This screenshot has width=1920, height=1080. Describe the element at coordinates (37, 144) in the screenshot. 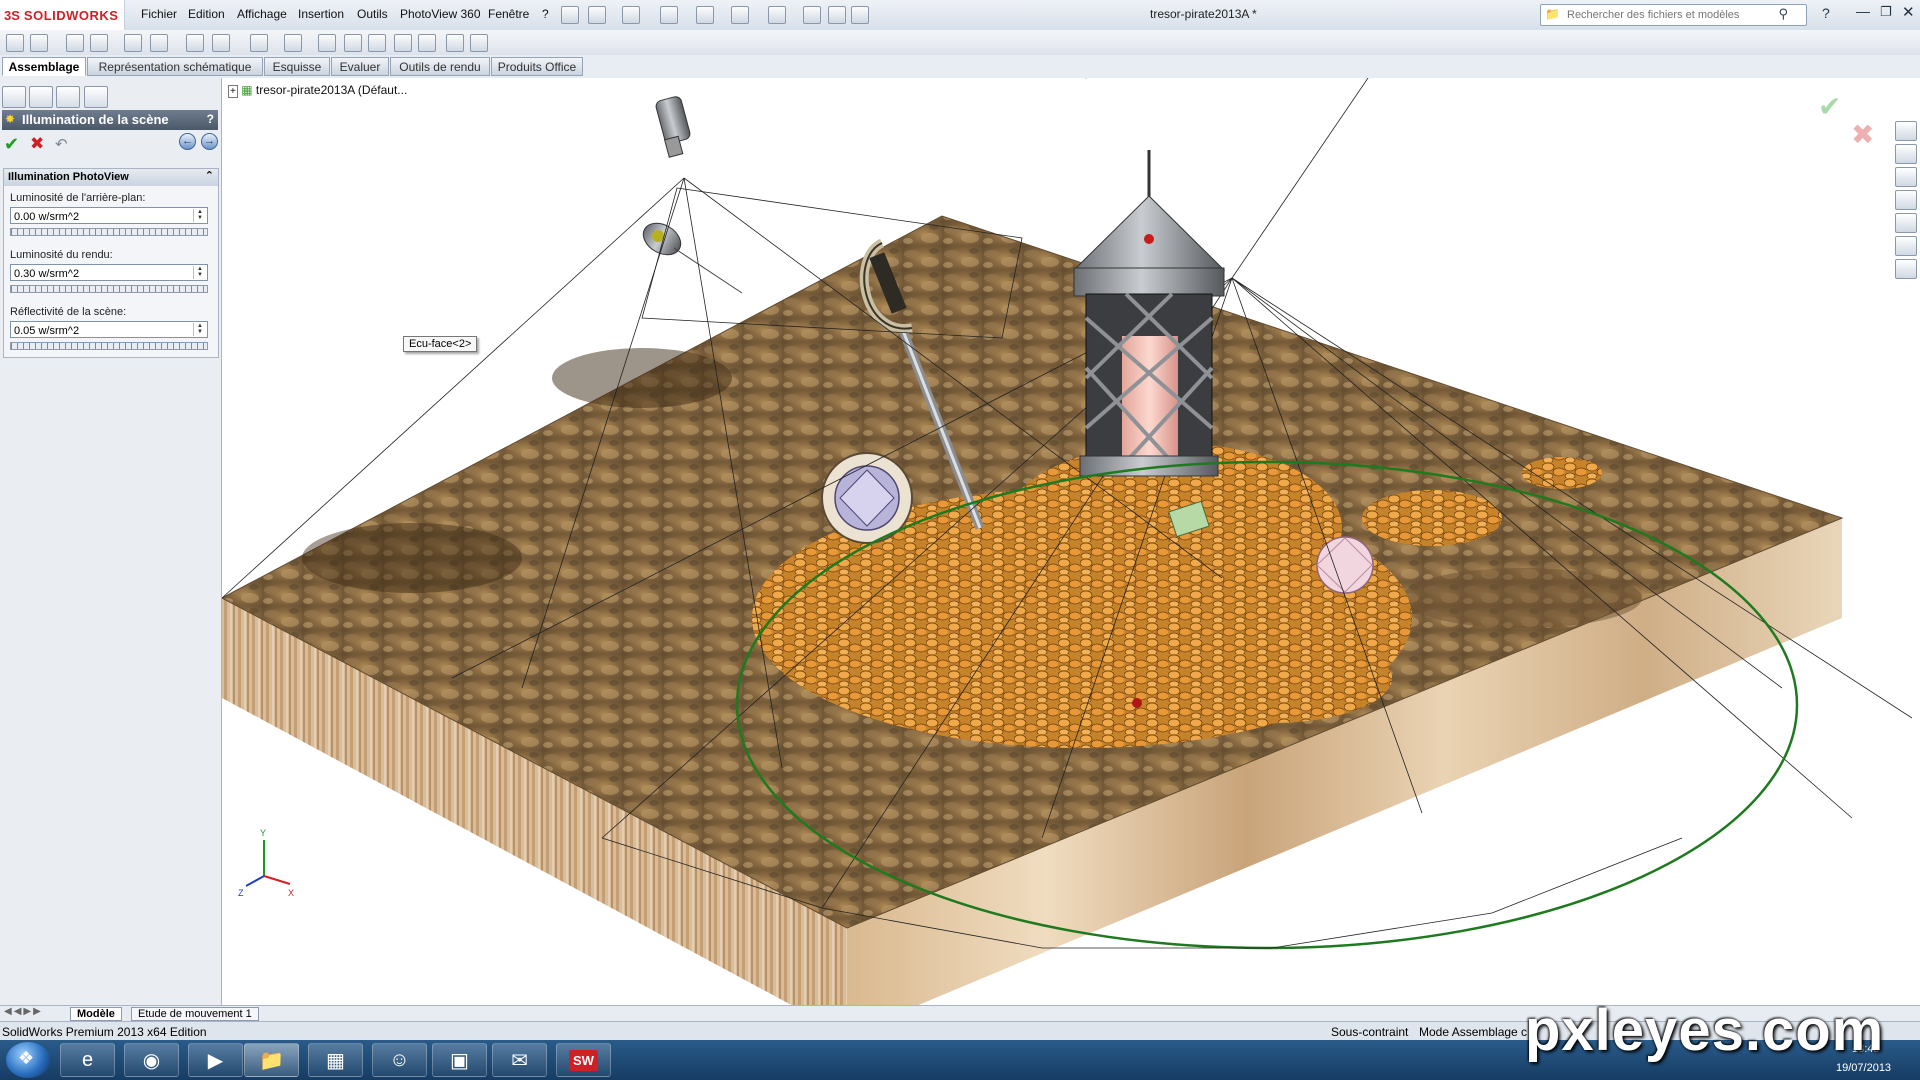

I see `cancel-x-icon: ✖` at that location.